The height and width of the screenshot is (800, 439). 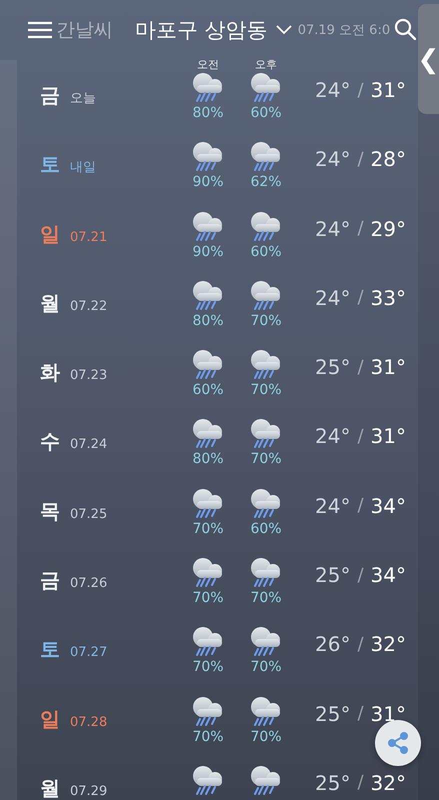 What do you see at coordinates (428, 59) in the screenshot?
I see `side-panel-tab: ❮` at bounding box center [428, 59].